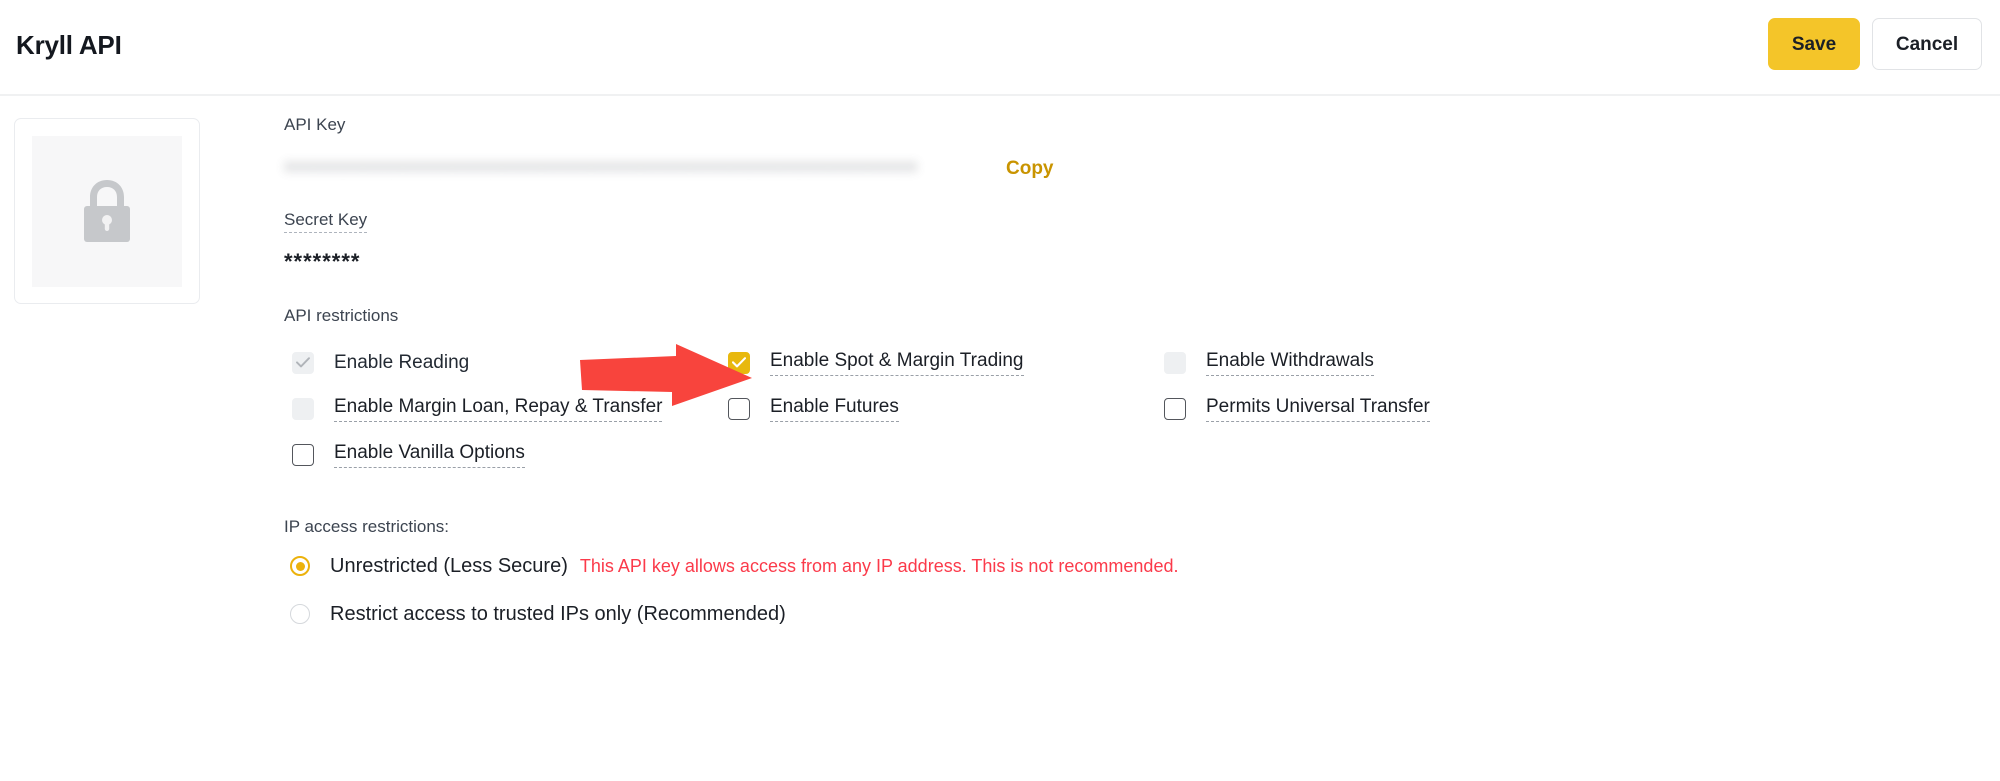 The width and height of the screenshot is (2000, 781). Describe the element at coordinates (402, 362) in the screenshot. I see `label-enable-reading: Enable Reading` at that location.